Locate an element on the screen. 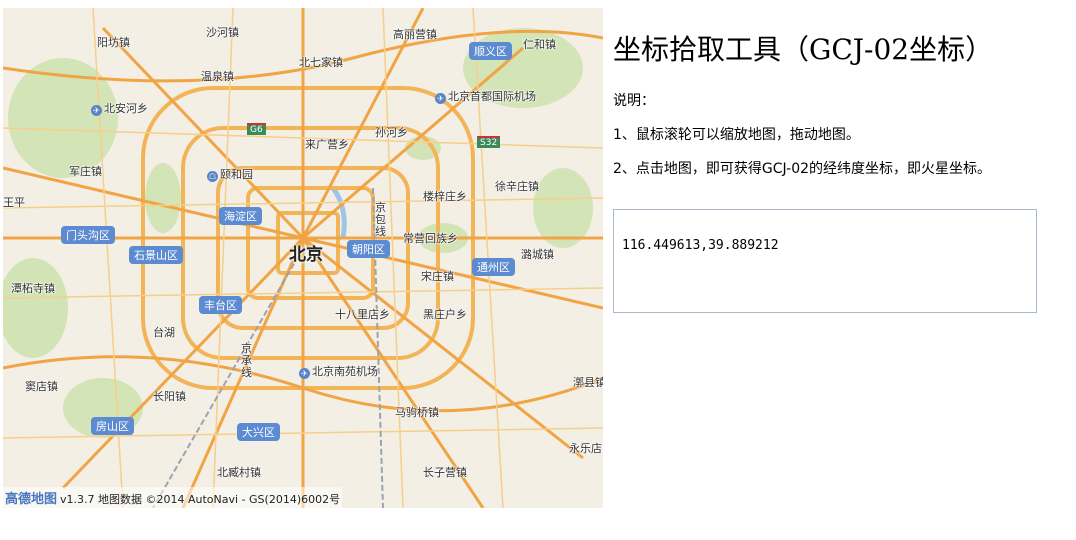 The width and height of the screenshot is (1076, 540). place-label: 高丽营镇 is located at coordinates (415, 34).